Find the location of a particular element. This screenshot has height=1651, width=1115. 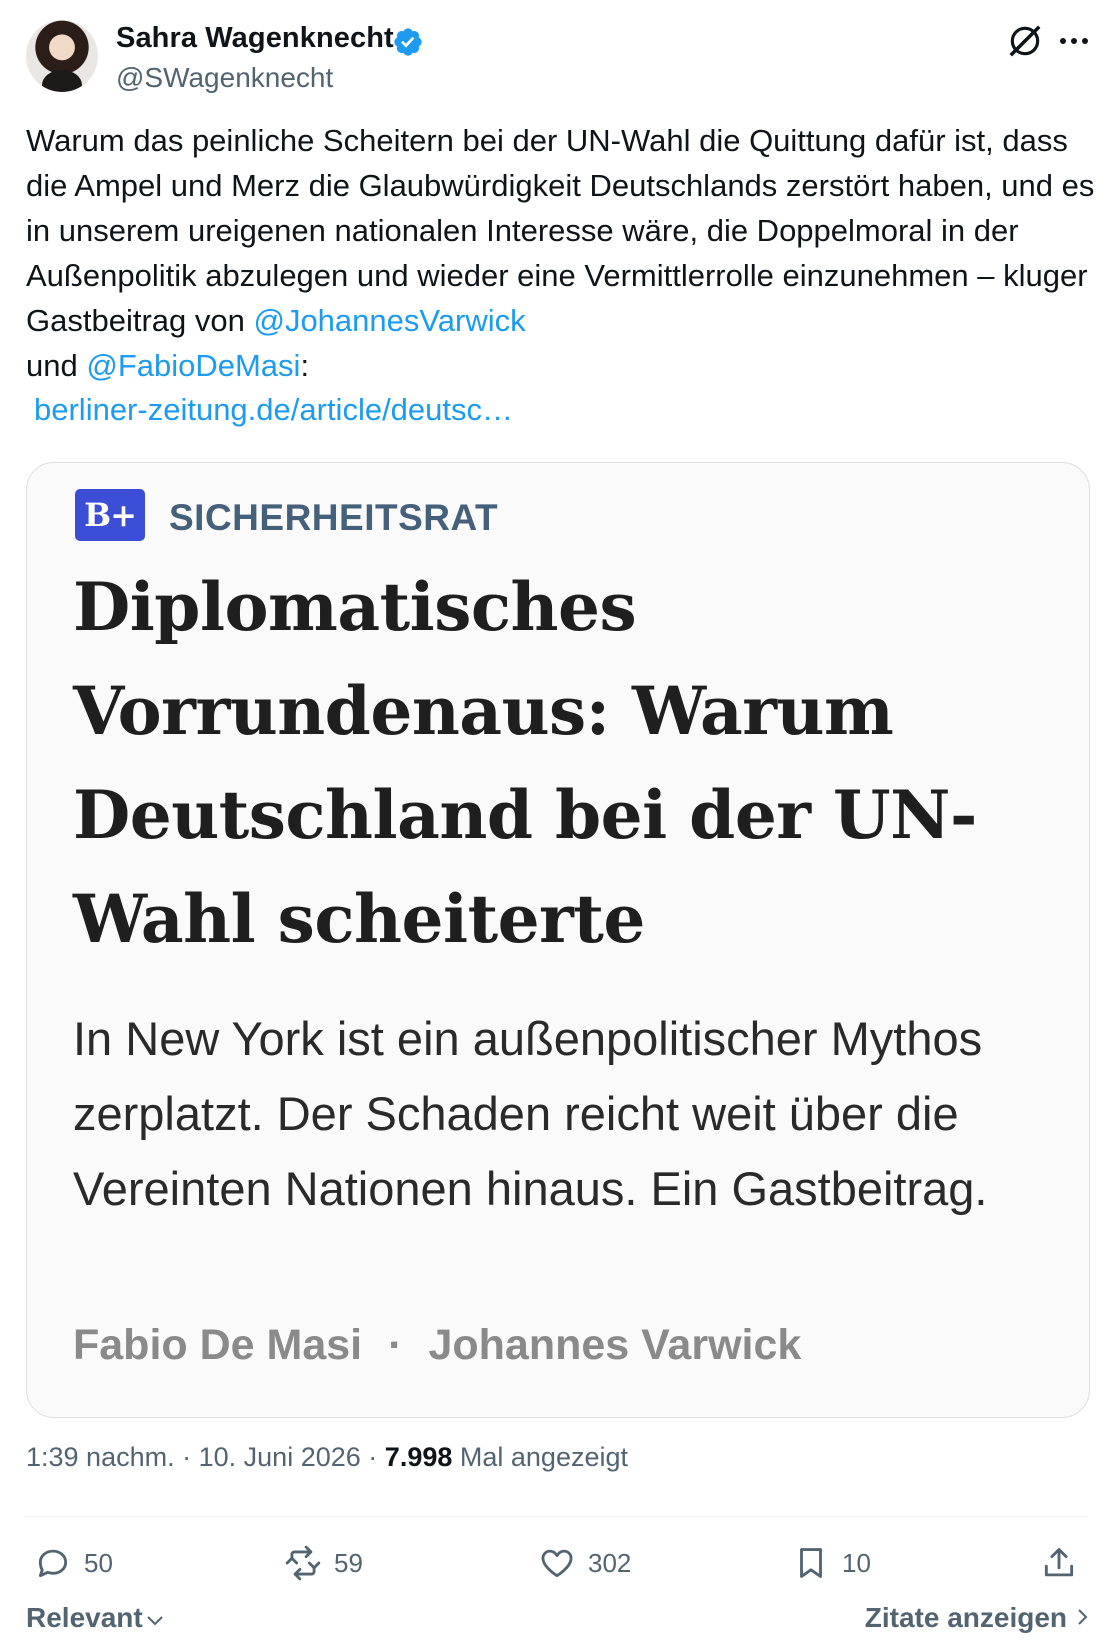

repost-count: 59 is located at coordinates (348, 1562).